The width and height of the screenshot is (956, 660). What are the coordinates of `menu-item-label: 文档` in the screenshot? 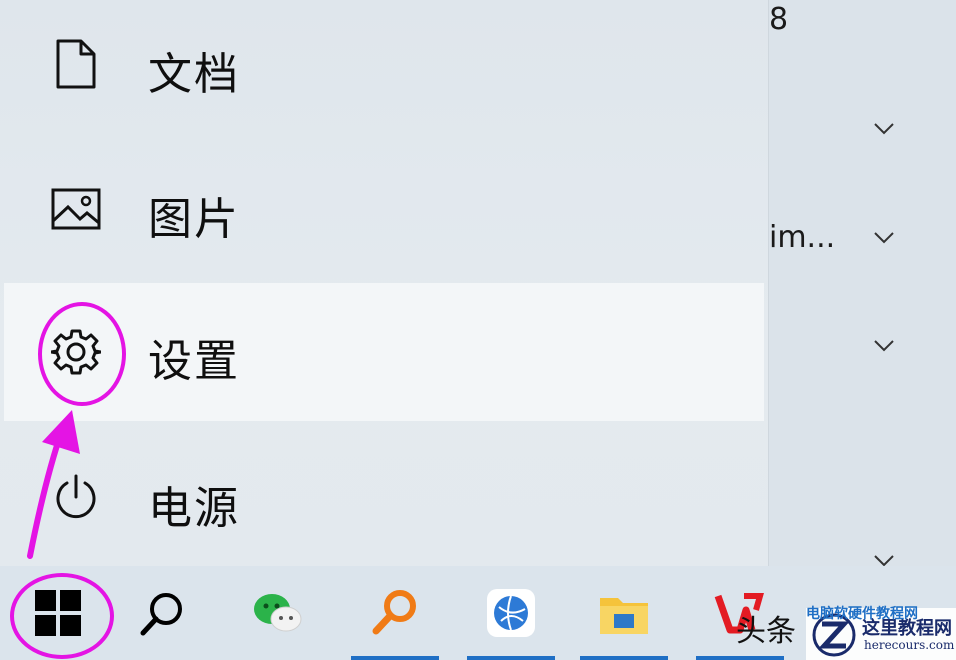 It's located at (194, 74).